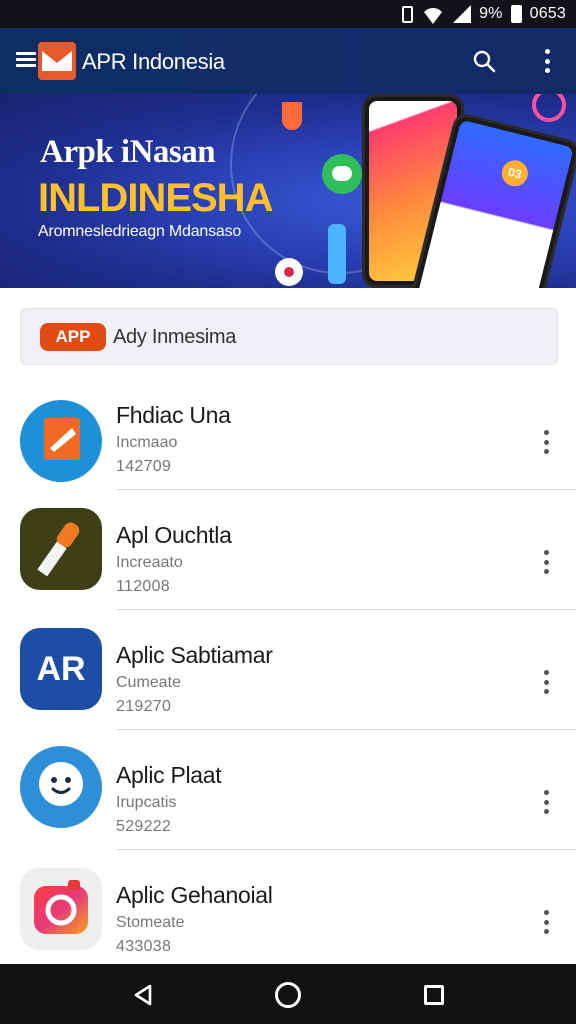  I want to click on banner-subtitle: Aromnesledrieagn Mdansaso, so click(140, 231).